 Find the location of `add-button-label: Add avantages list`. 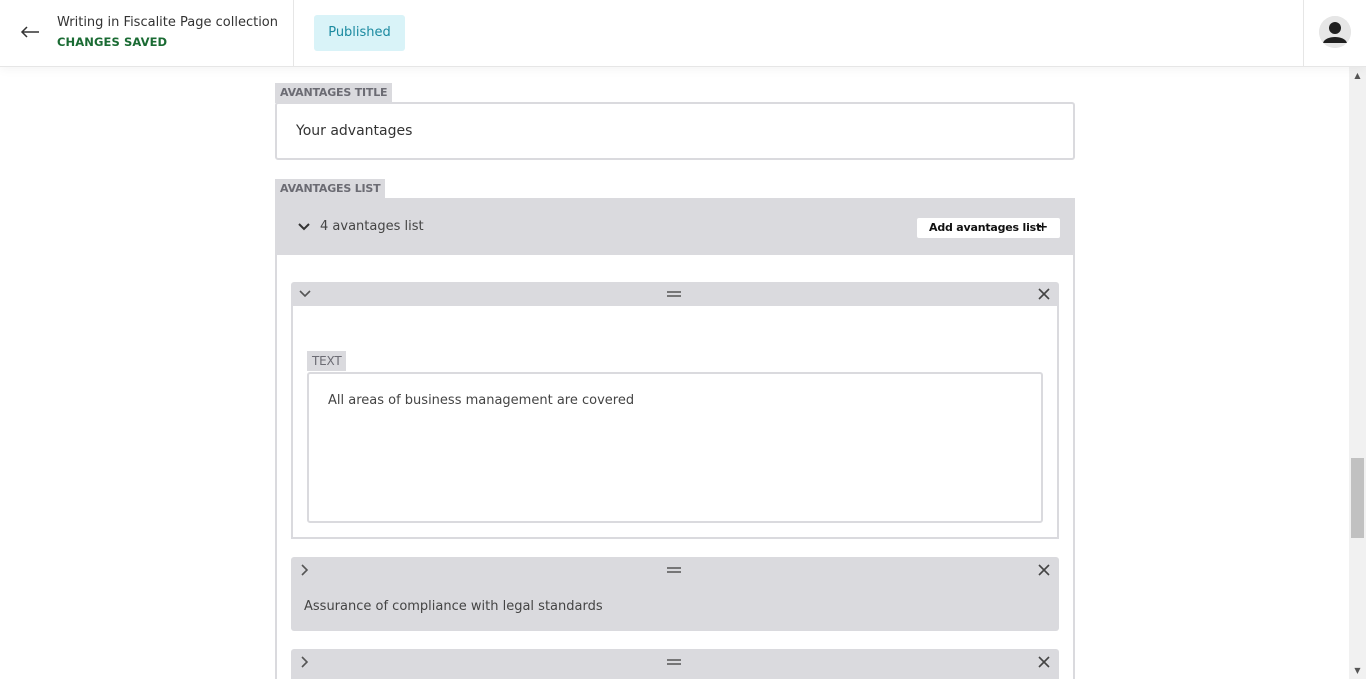

add-button-label: Add avantages list is located at coordinates (985, 227).